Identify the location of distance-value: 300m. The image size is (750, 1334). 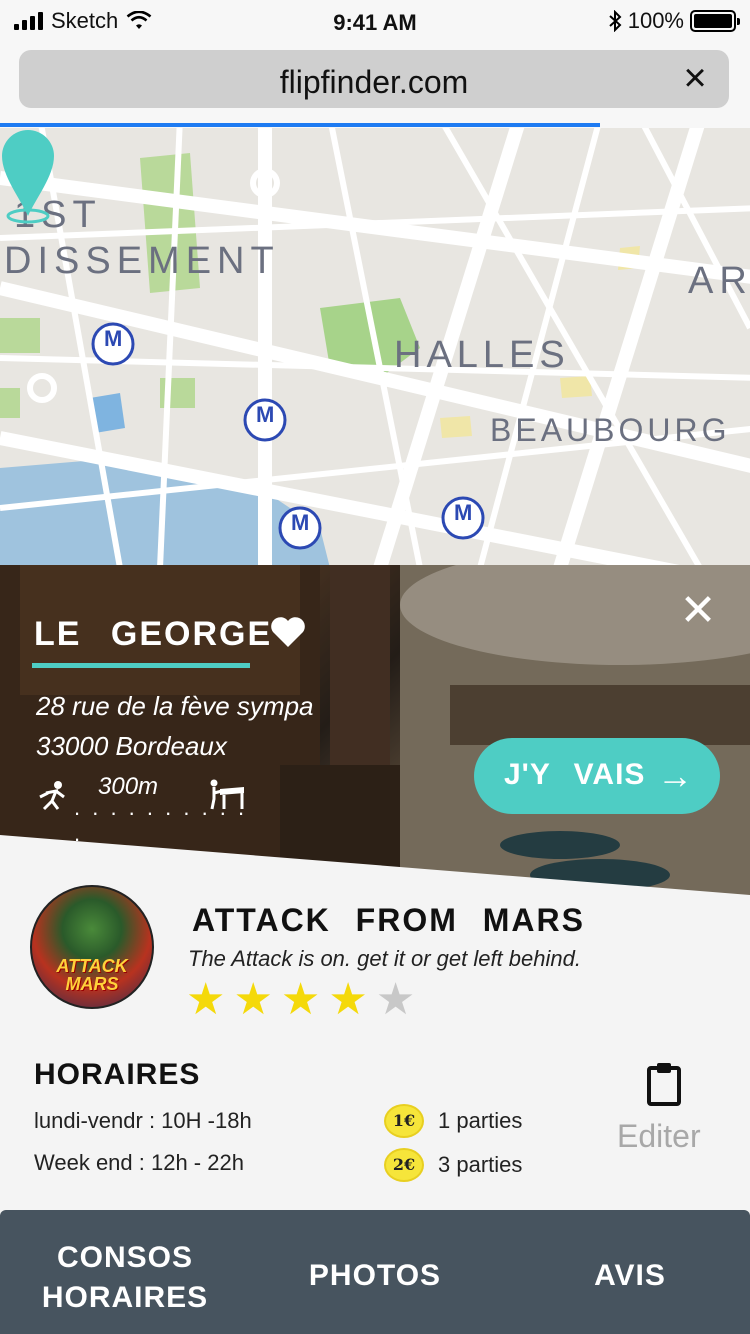
(128, 786).